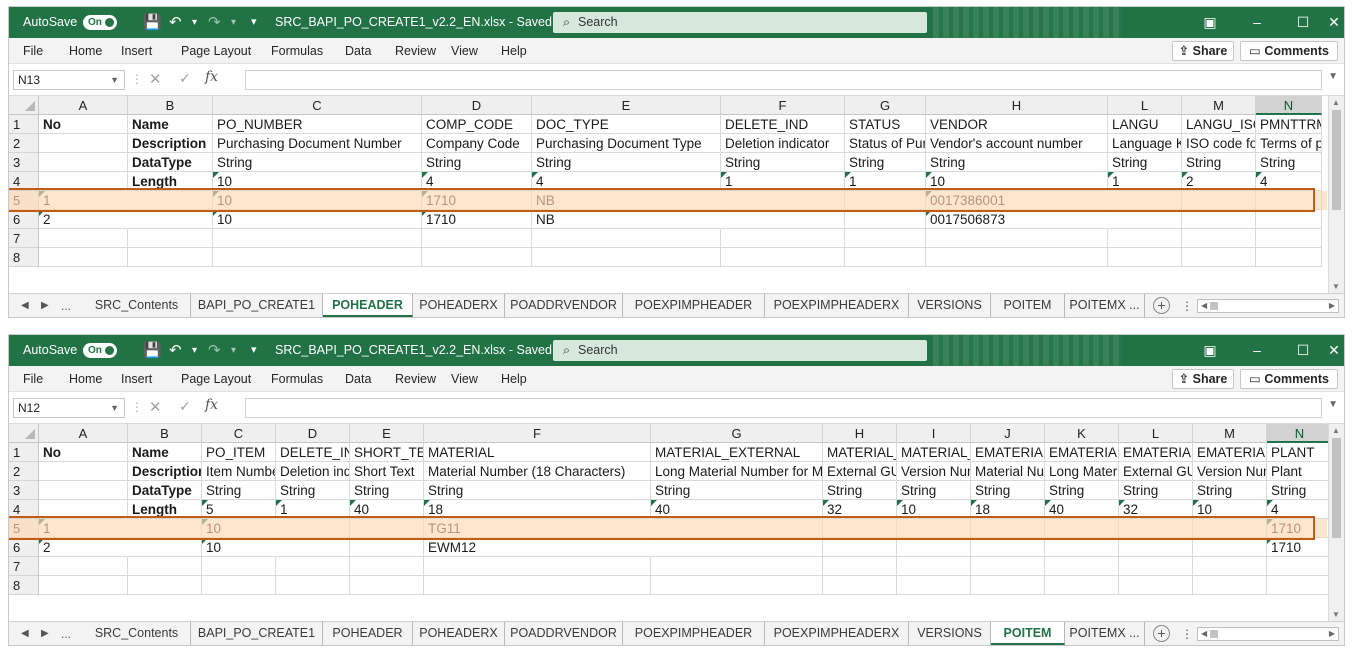 The image size is (1353, 651). I want to click on cell-g8, so click(737, 585).